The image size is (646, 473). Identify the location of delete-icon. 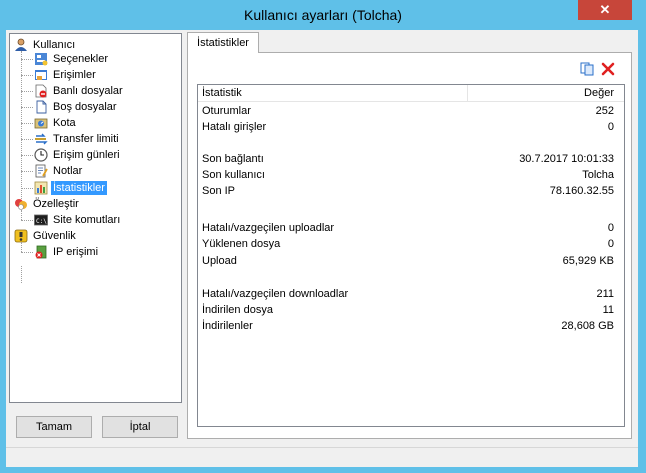
(608, 69).